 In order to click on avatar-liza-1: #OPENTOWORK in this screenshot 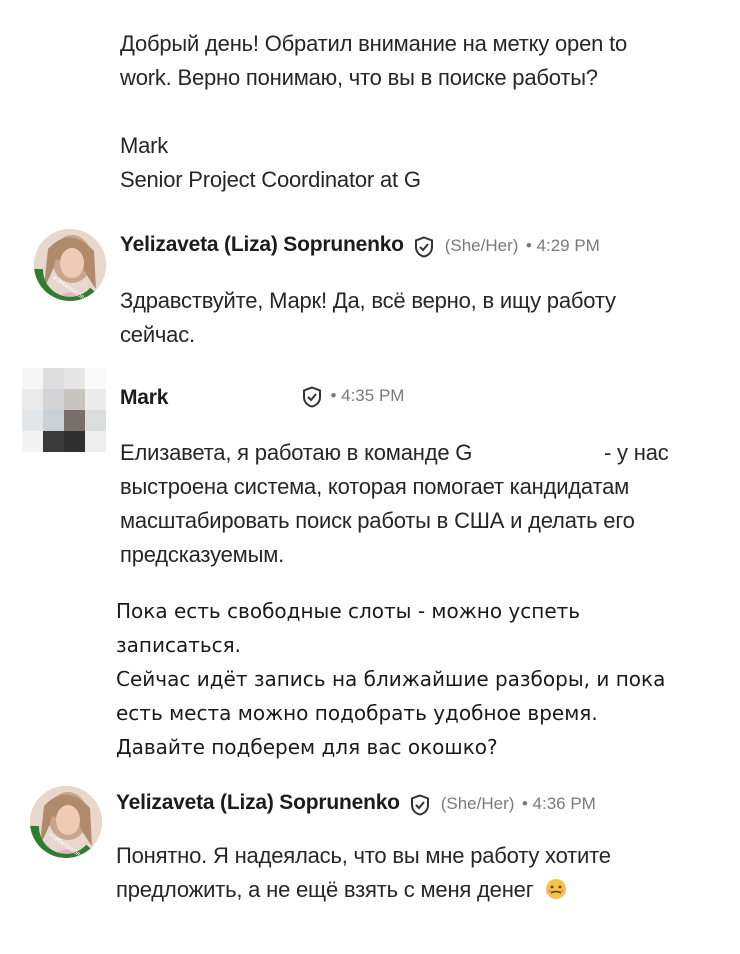, I will do `click(70, 265)`.